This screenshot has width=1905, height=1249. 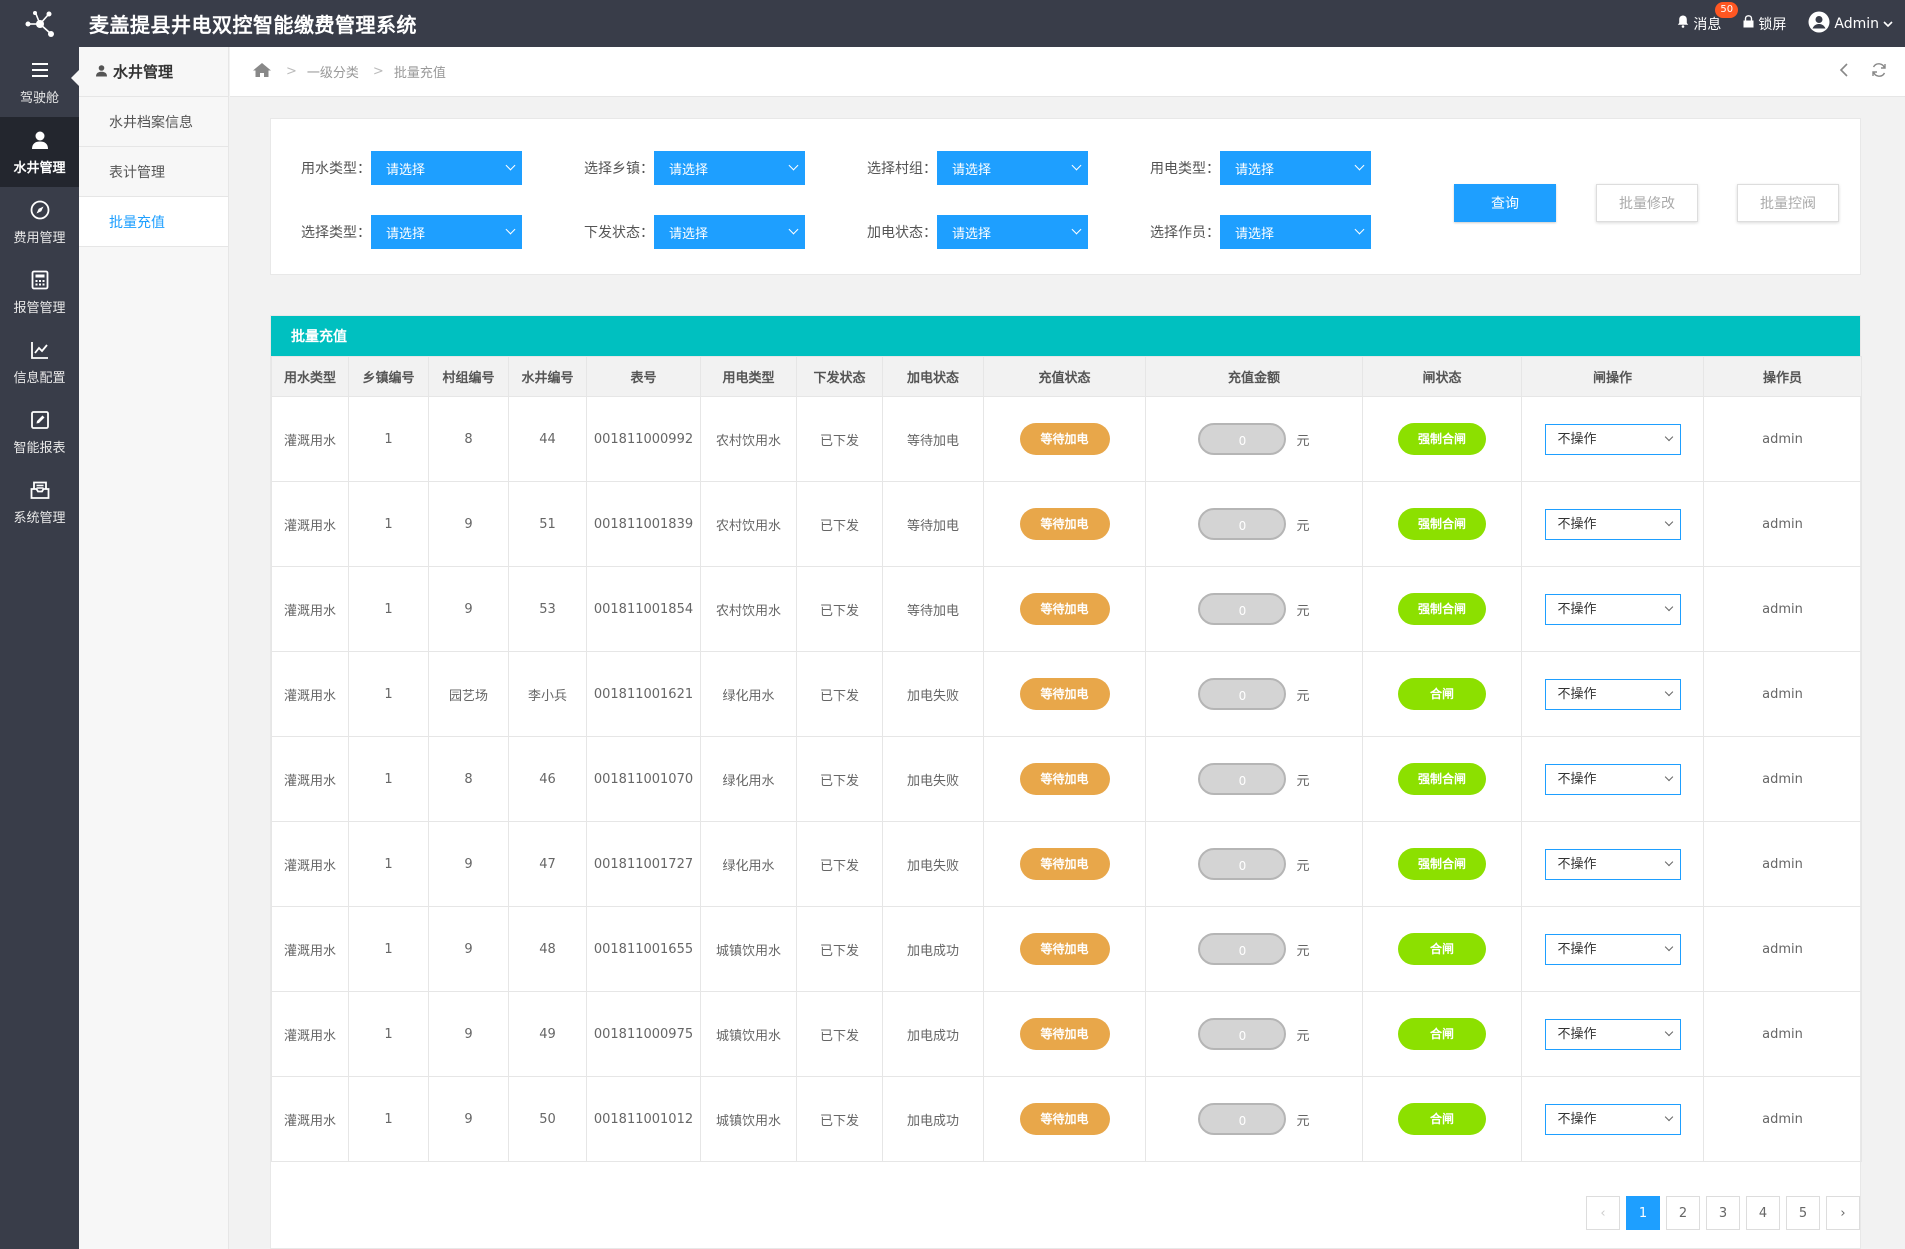 I want to click on sidebar-item-system-management: 系统管理, so click(x=39, y=502).